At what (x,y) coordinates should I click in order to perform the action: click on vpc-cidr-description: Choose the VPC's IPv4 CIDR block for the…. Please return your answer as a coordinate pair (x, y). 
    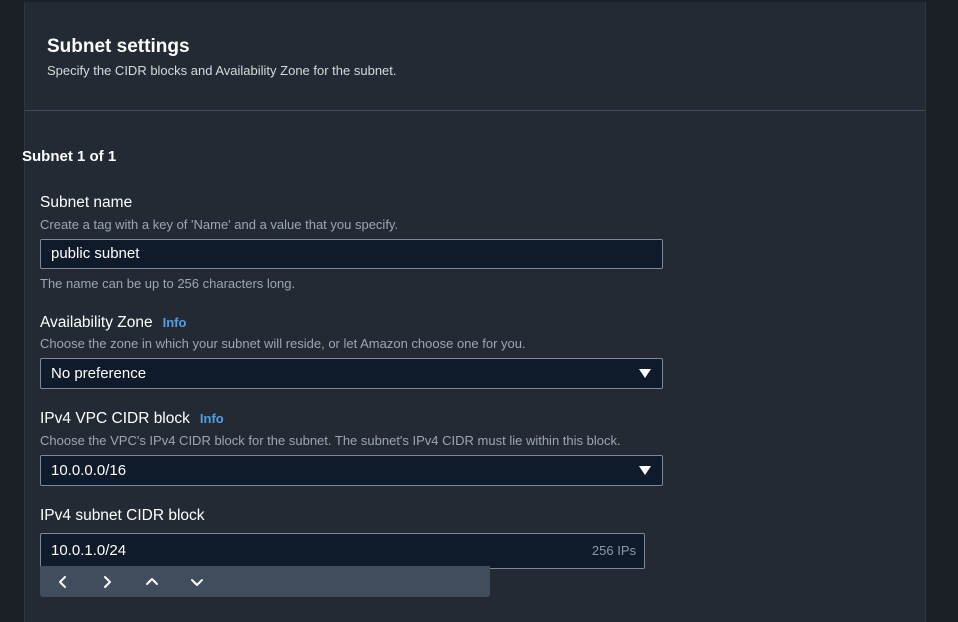
    Looking at the image, I should click on (330, 440).